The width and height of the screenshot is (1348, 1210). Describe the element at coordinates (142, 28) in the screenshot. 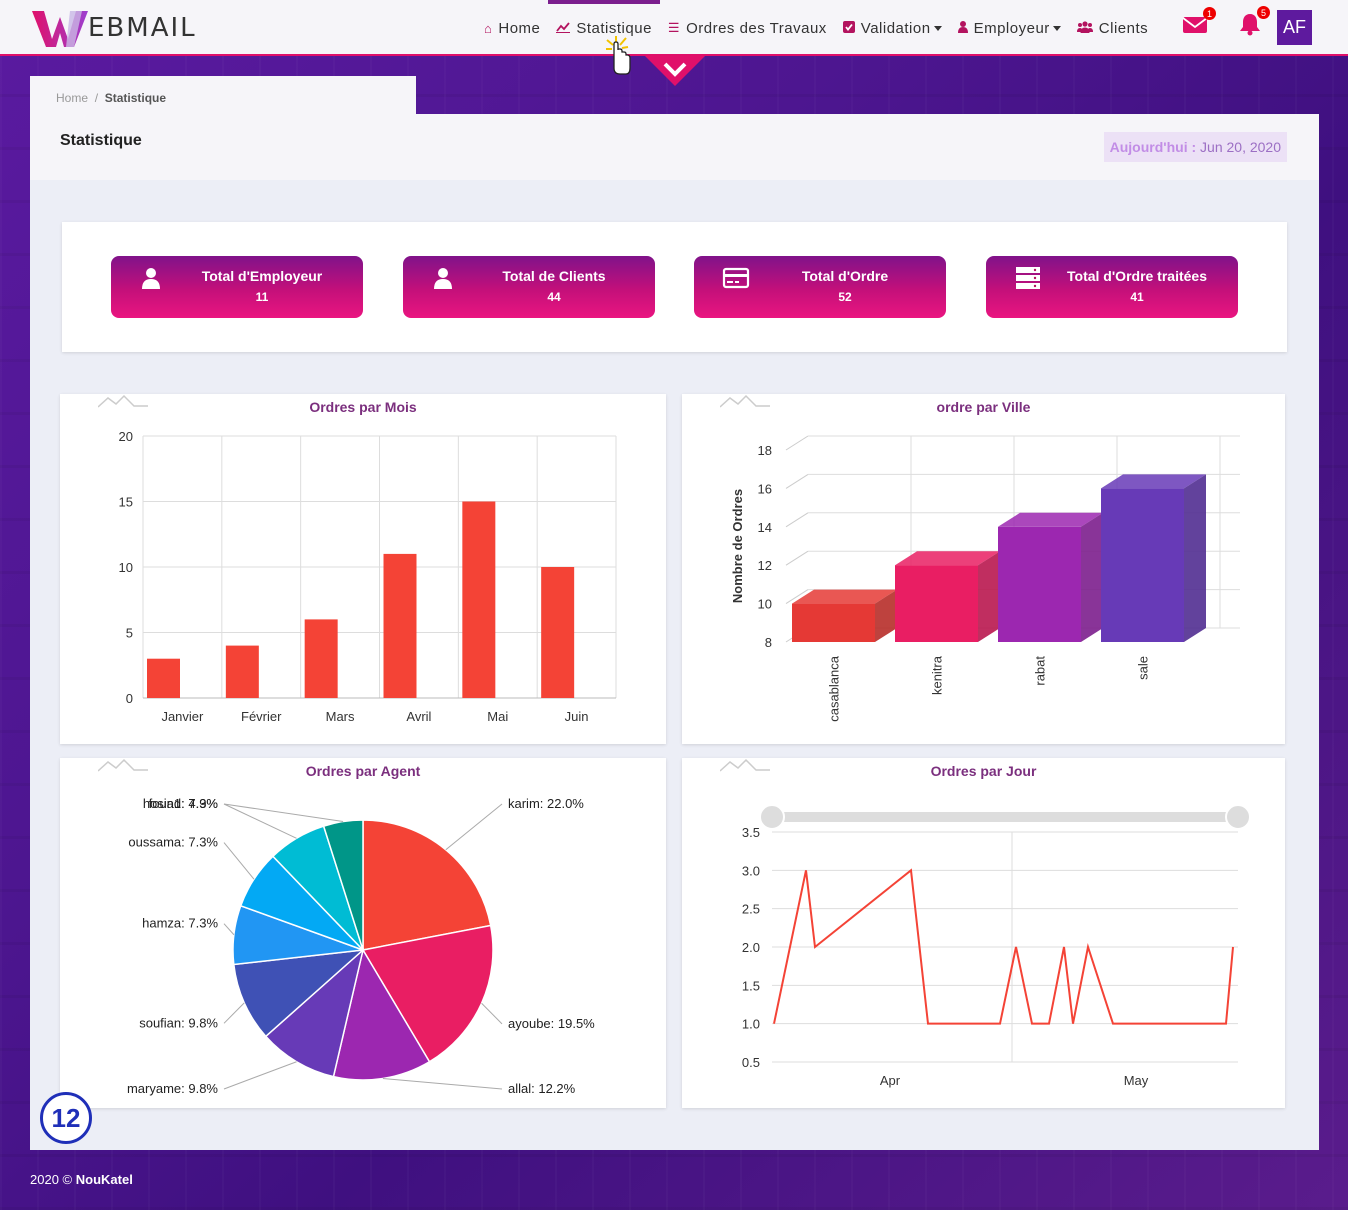

I see `brand-name: EBMAIL` at that location.